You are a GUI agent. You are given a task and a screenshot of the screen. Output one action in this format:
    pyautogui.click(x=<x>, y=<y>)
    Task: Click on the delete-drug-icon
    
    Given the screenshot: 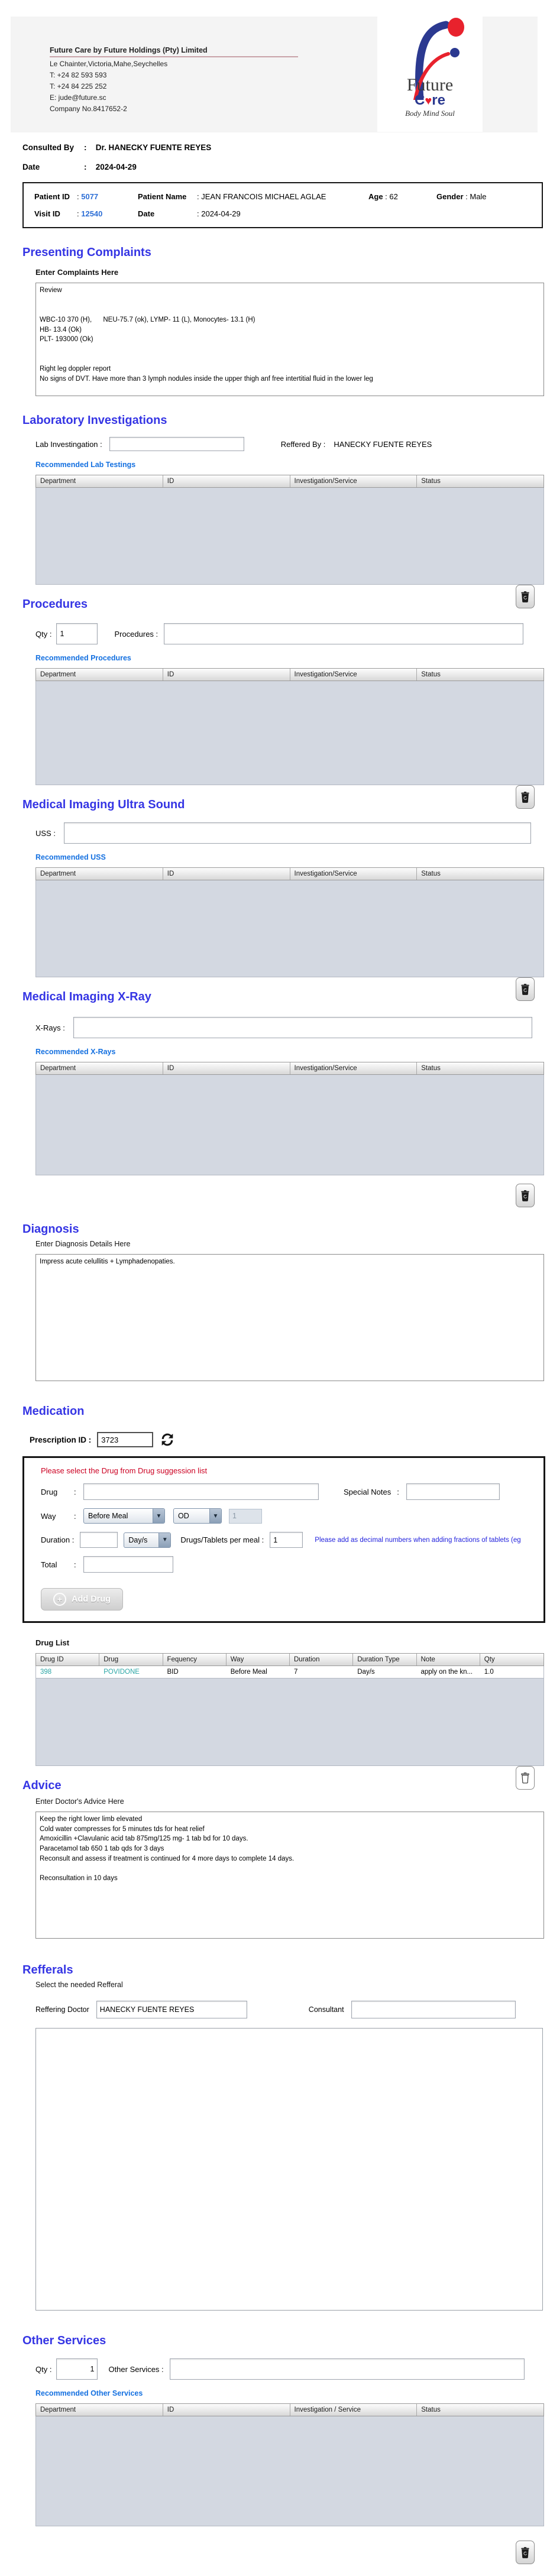 What is the action you would take?
    pyautogui.click(x=525, y=1778)
    